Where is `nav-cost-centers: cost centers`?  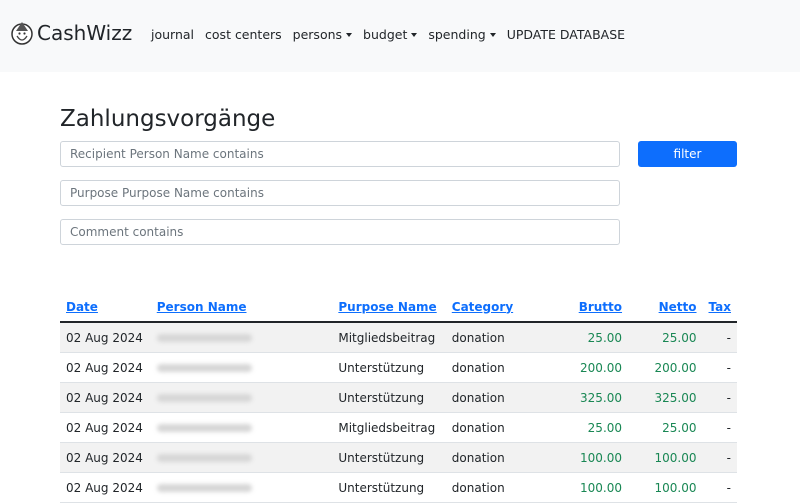
nav-cost-centers: cost centers is located at coordinates (243, 35).